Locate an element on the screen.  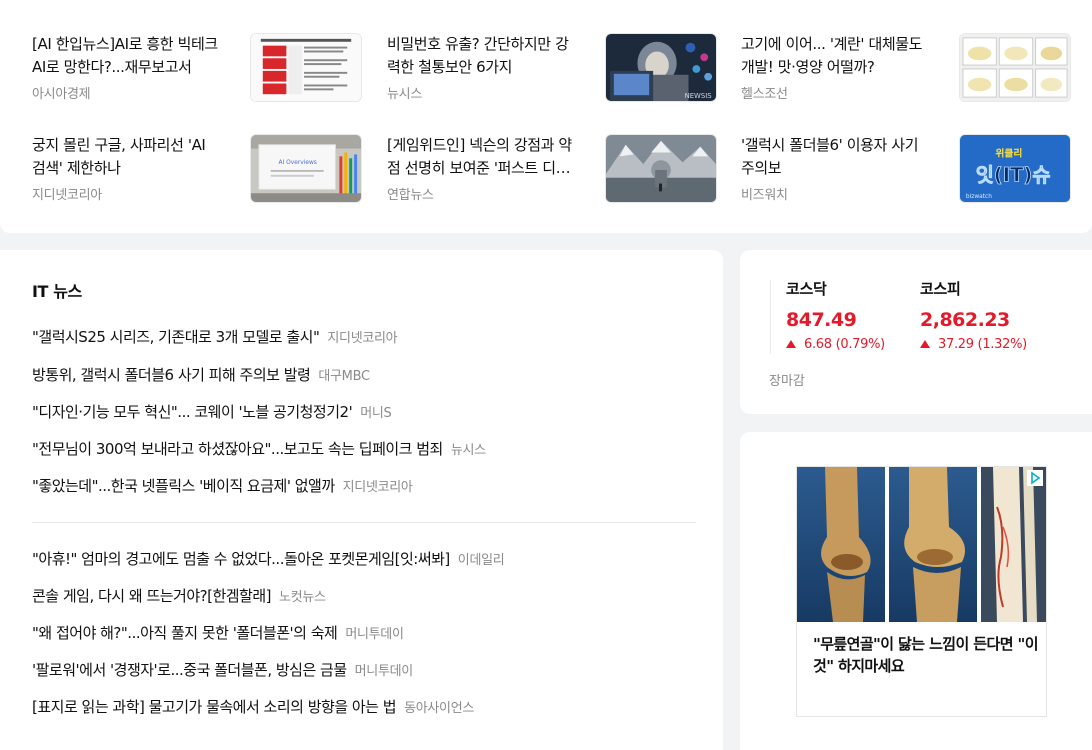
news-title: [AI 한입뉴스]AI로 흥한 빅테크 AI로 망한다?...재무보고서 is located at coordinates (127, 56).